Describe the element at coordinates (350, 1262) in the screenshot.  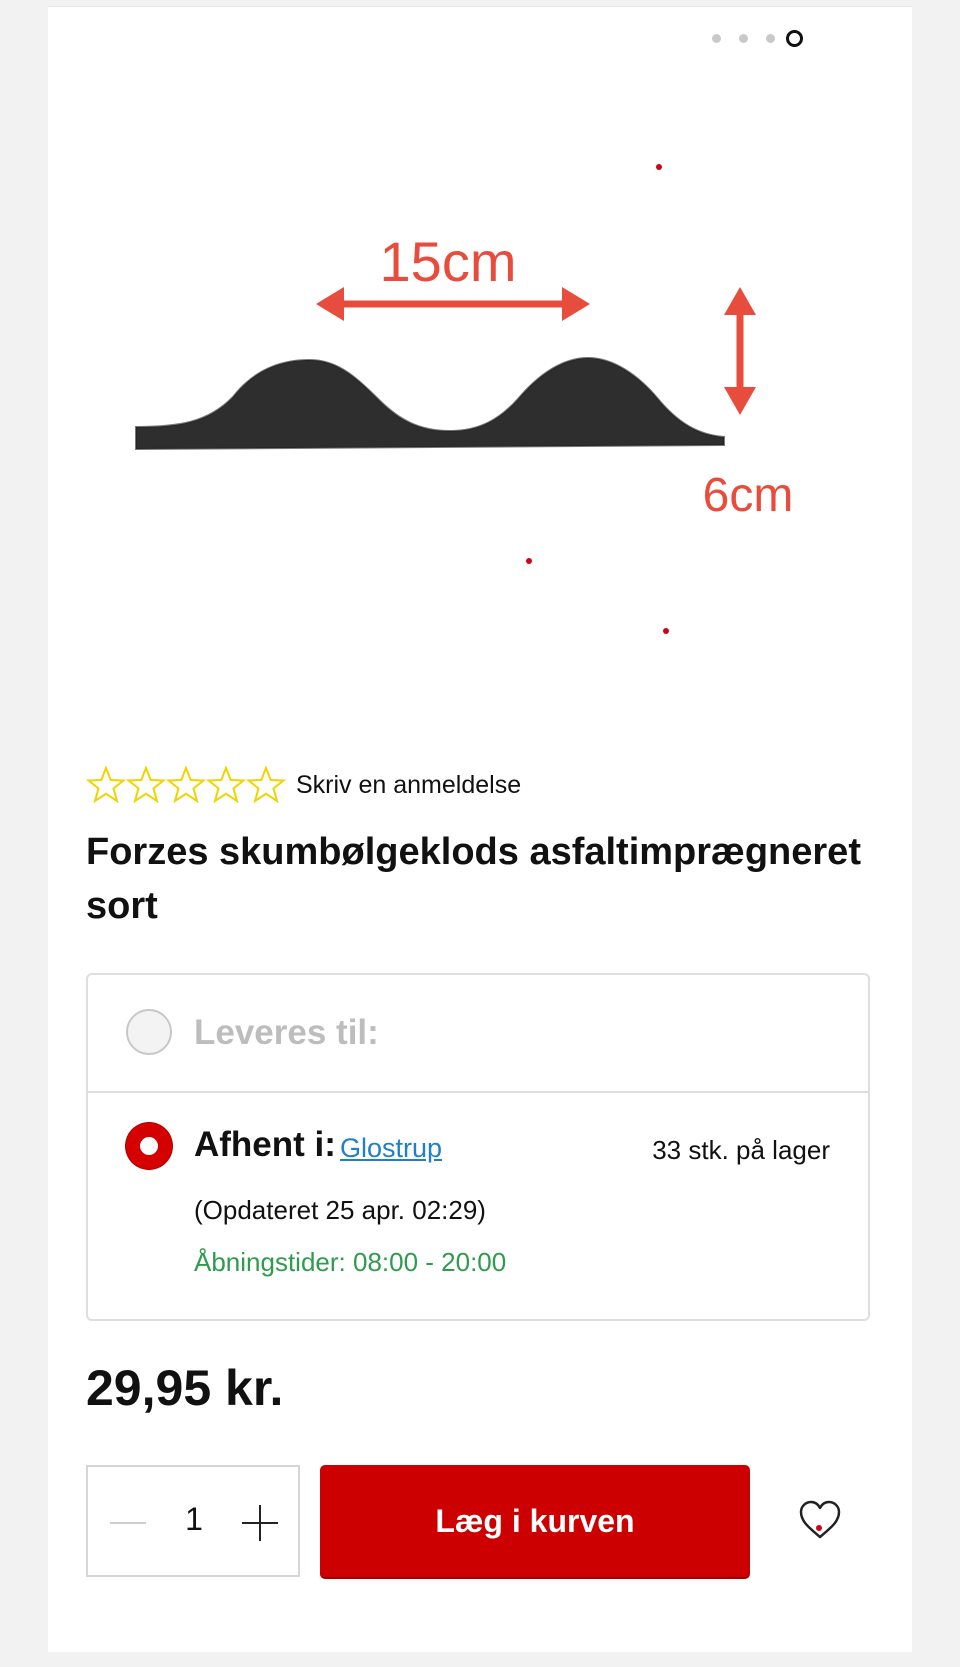
I see `opening-hours: Åbningstider: 08:00 - 20:00` at that location.